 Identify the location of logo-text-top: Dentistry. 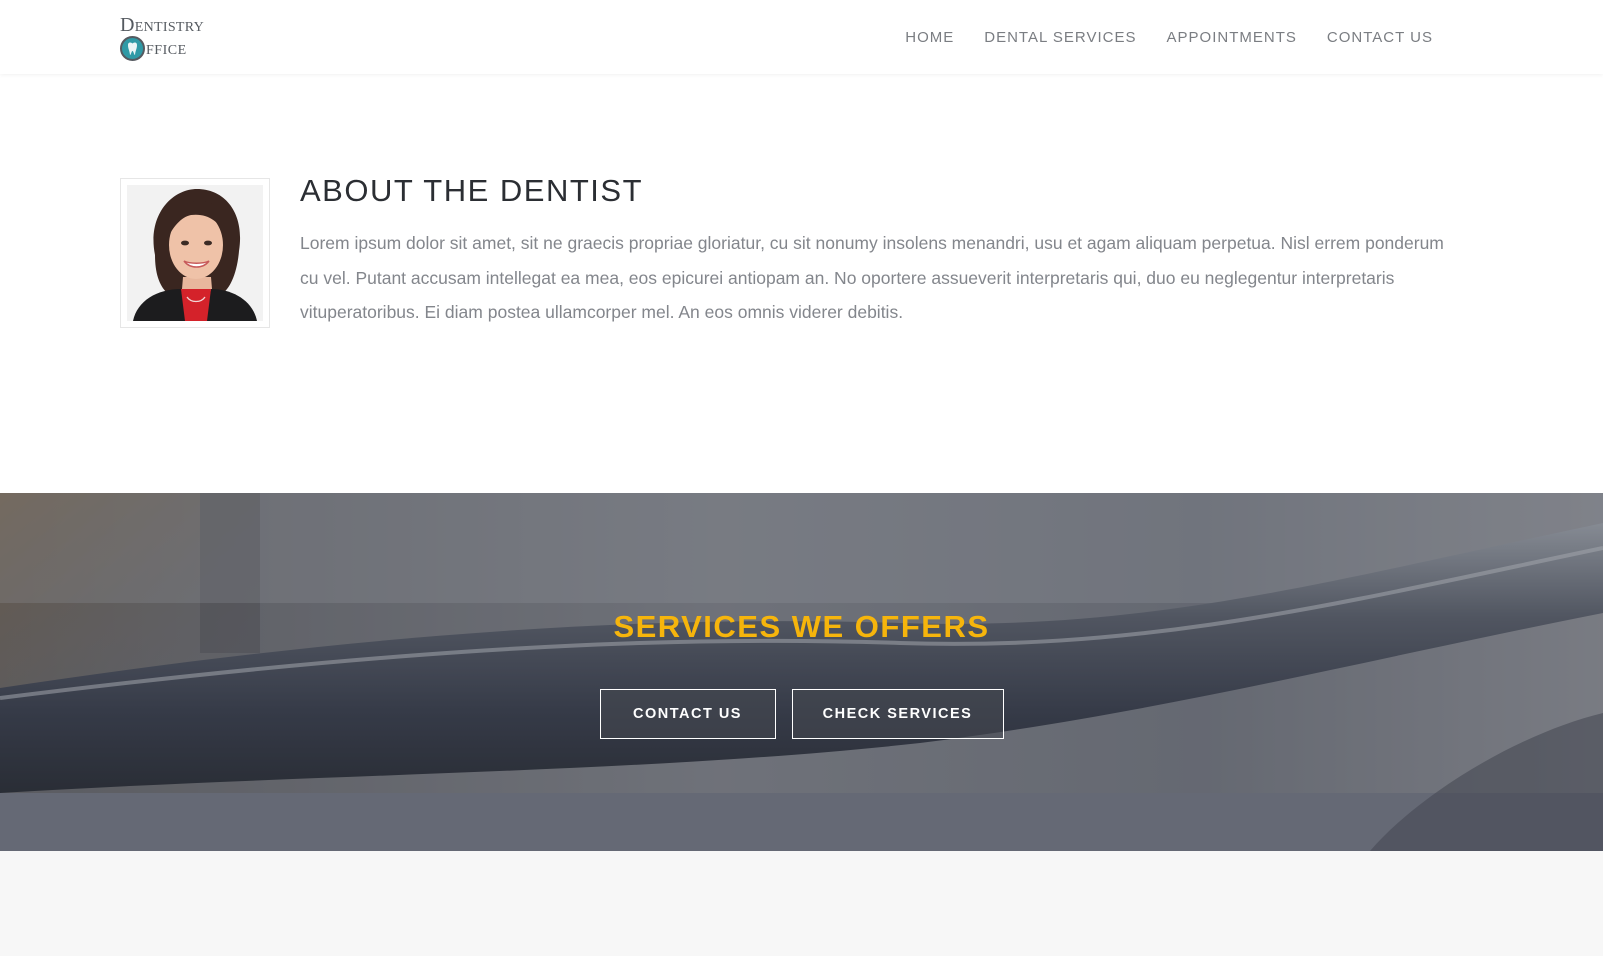
(162, 25).